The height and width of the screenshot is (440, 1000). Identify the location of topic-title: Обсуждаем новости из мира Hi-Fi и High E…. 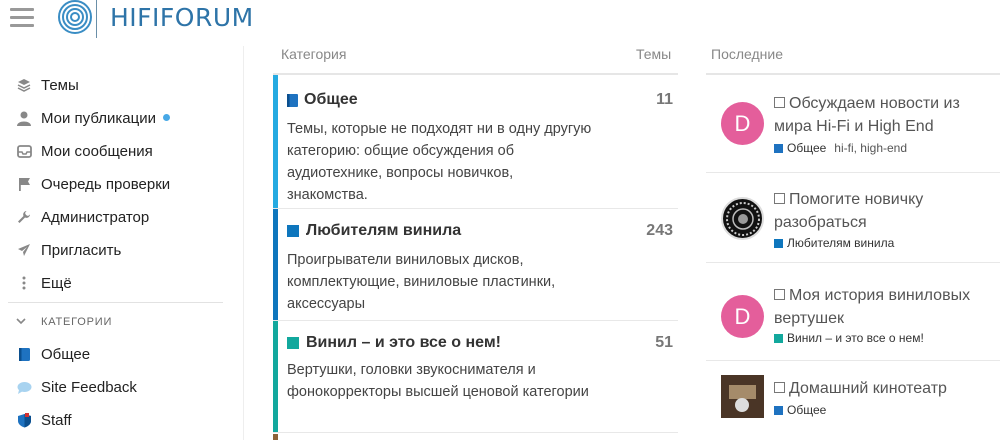
(887, 115).